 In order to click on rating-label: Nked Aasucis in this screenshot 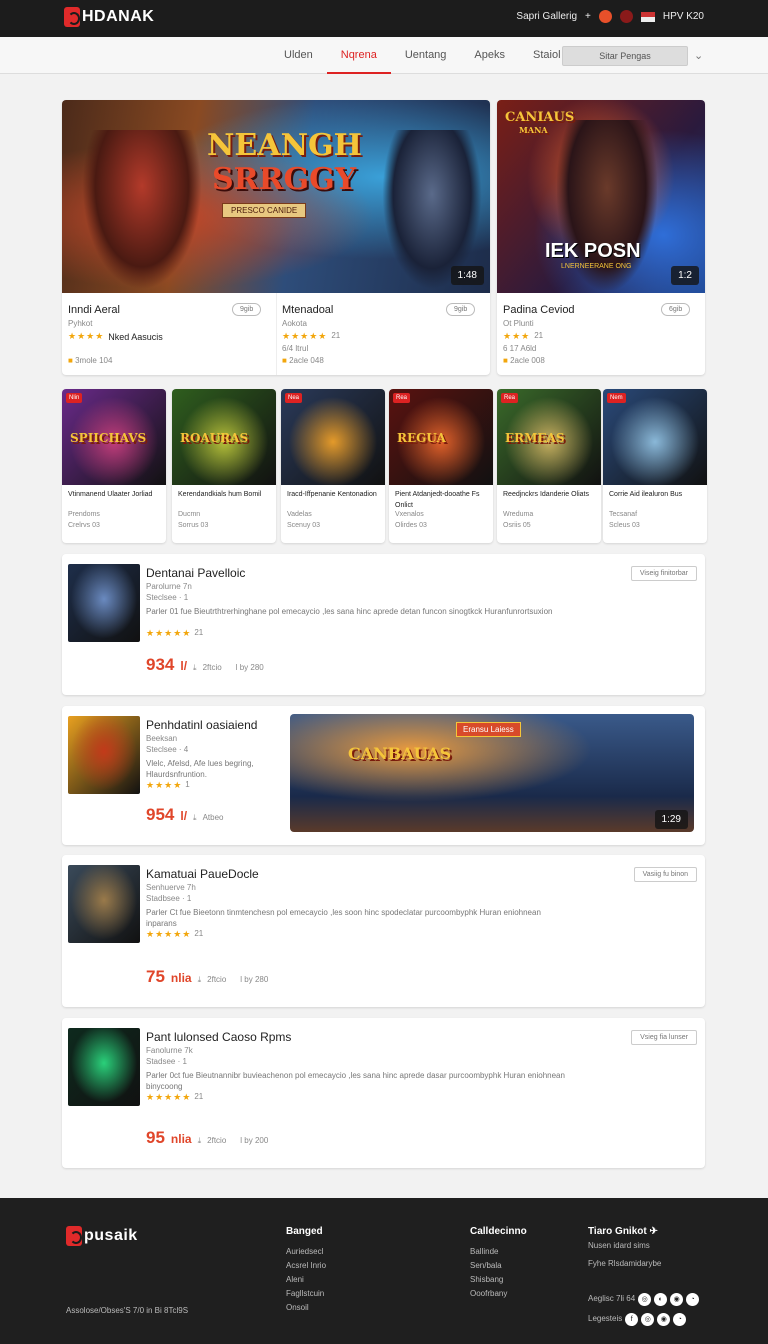, I will do `click(135, 336)`.